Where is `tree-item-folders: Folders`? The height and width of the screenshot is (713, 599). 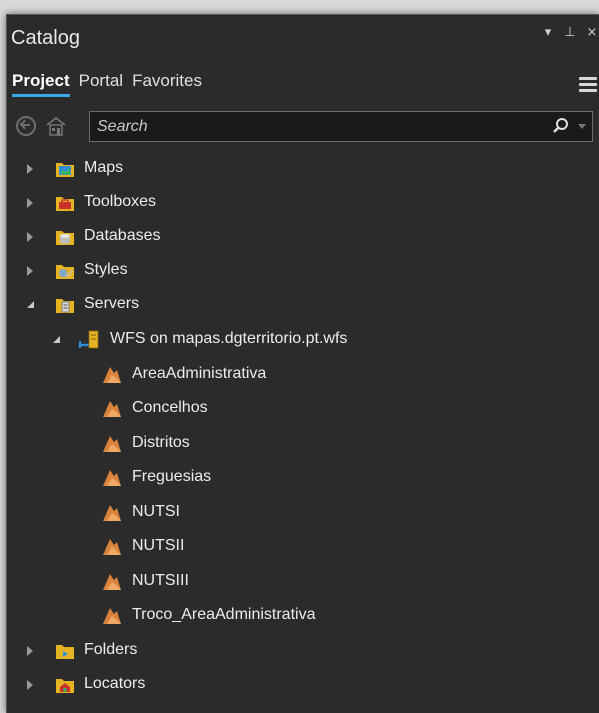 tree-item-folders: Folders is located at coordinates (303, 651).